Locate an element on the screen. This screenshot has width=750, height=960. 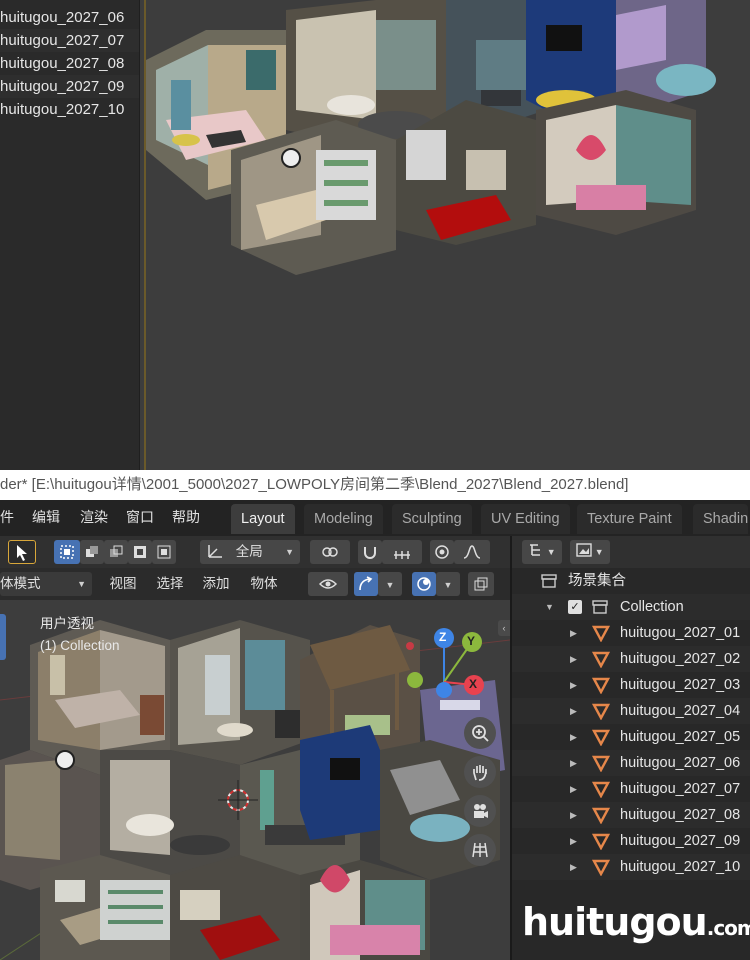
image-filter-icon is located at coordinates (584, 550).